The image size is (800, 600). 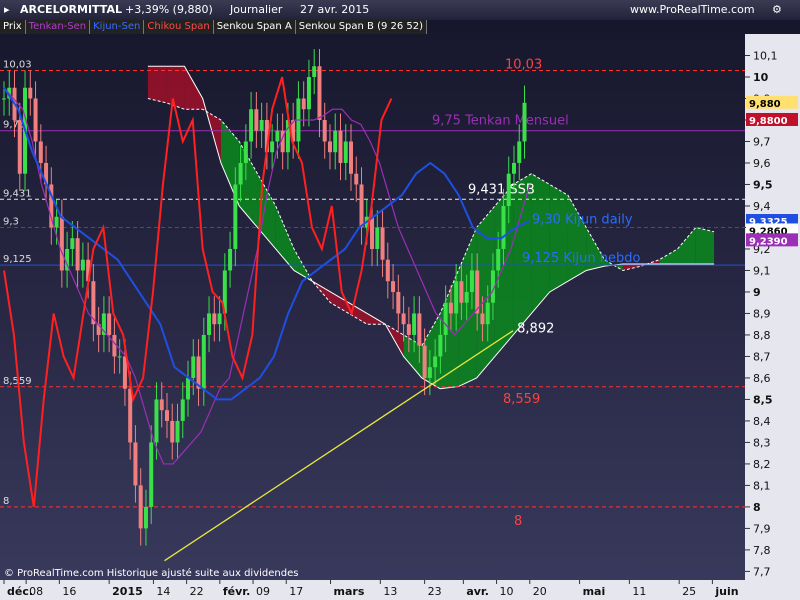 What do you see at coordinates (254, 27) in the screenshot?
I see `legend-item-senkou-a: Senkou Span A` at bounding box center [254, 27].